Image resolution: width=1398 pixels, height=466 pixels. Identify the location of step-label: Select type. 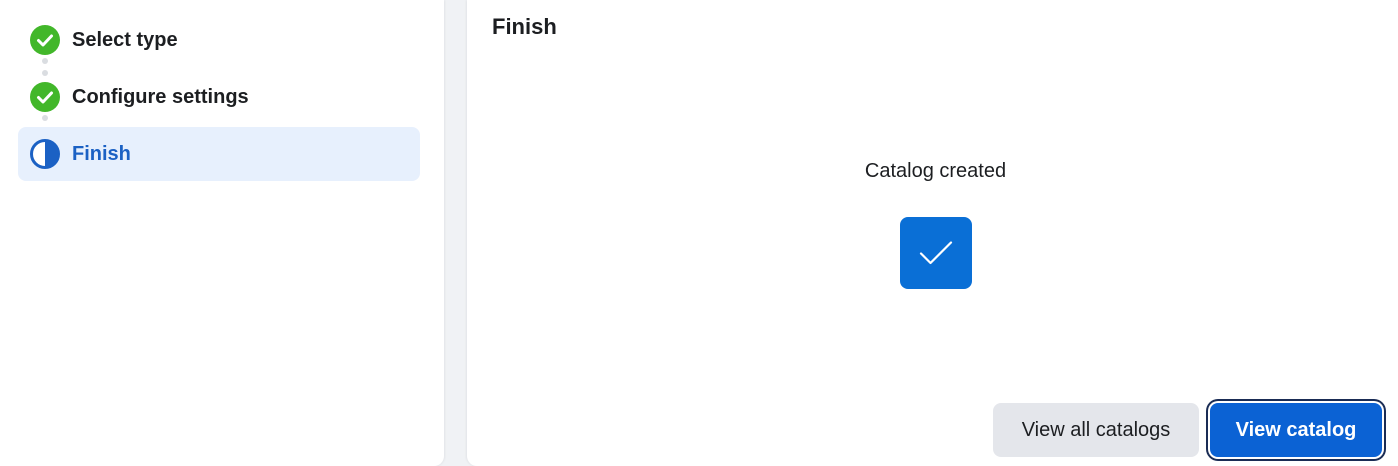
(125, 40).